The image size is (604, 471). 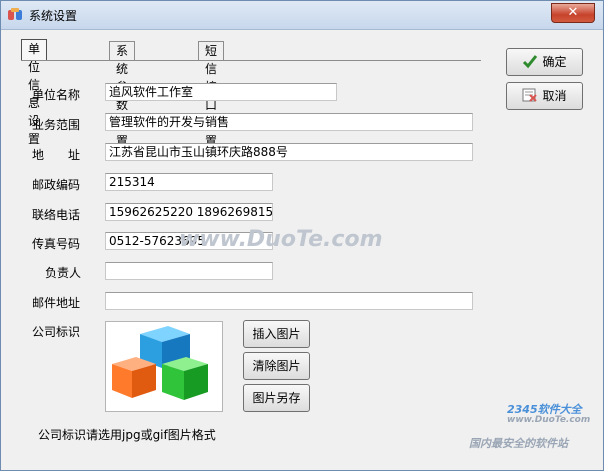 What do you see at coordinates (56, 185) in the screenshot?
I see `postal-code-label: 邮政编码` at bounding box center [56, 185].